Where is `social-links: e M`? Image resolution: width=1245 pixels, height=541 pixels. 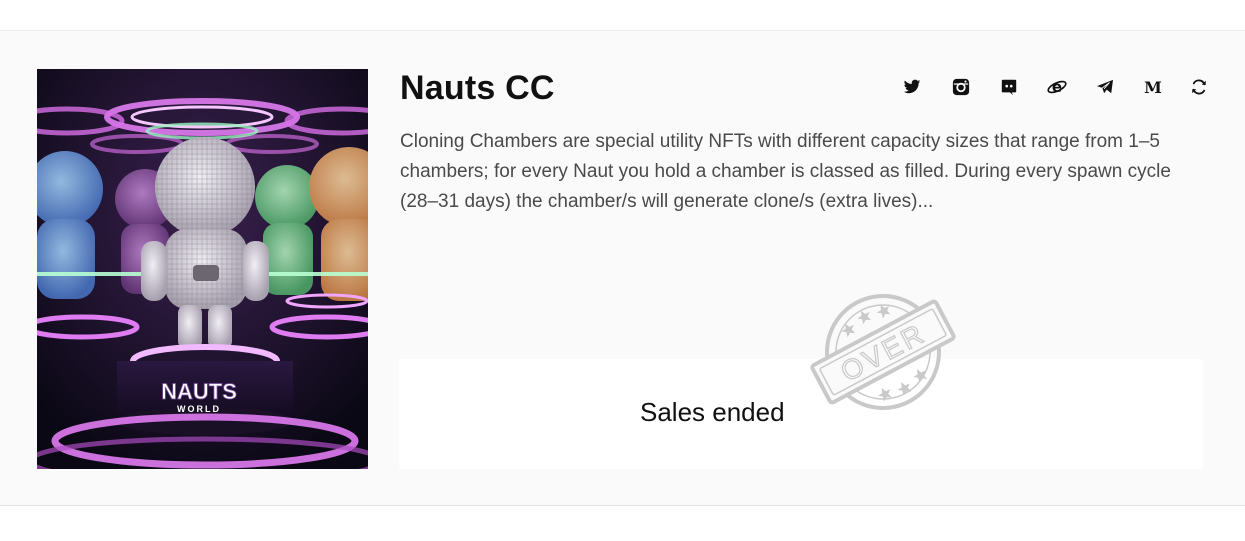
social-links: e M is located at coordinates (1058, 87).